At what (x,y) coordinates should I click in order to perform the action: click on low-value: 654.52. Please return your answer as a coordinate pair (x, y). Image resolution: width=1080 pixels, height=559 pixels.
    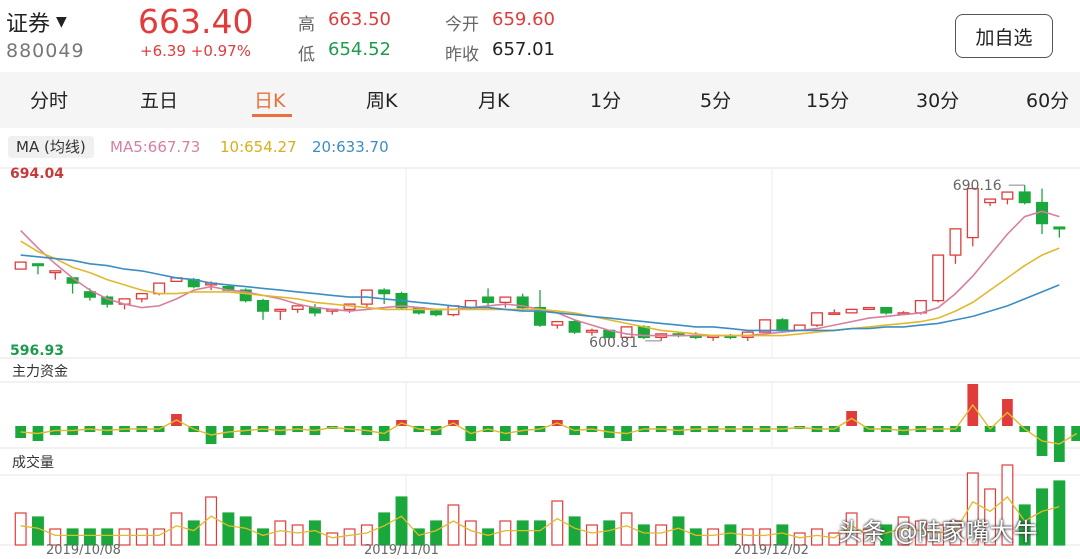
    Looking at the image, I should click on (359, 49).